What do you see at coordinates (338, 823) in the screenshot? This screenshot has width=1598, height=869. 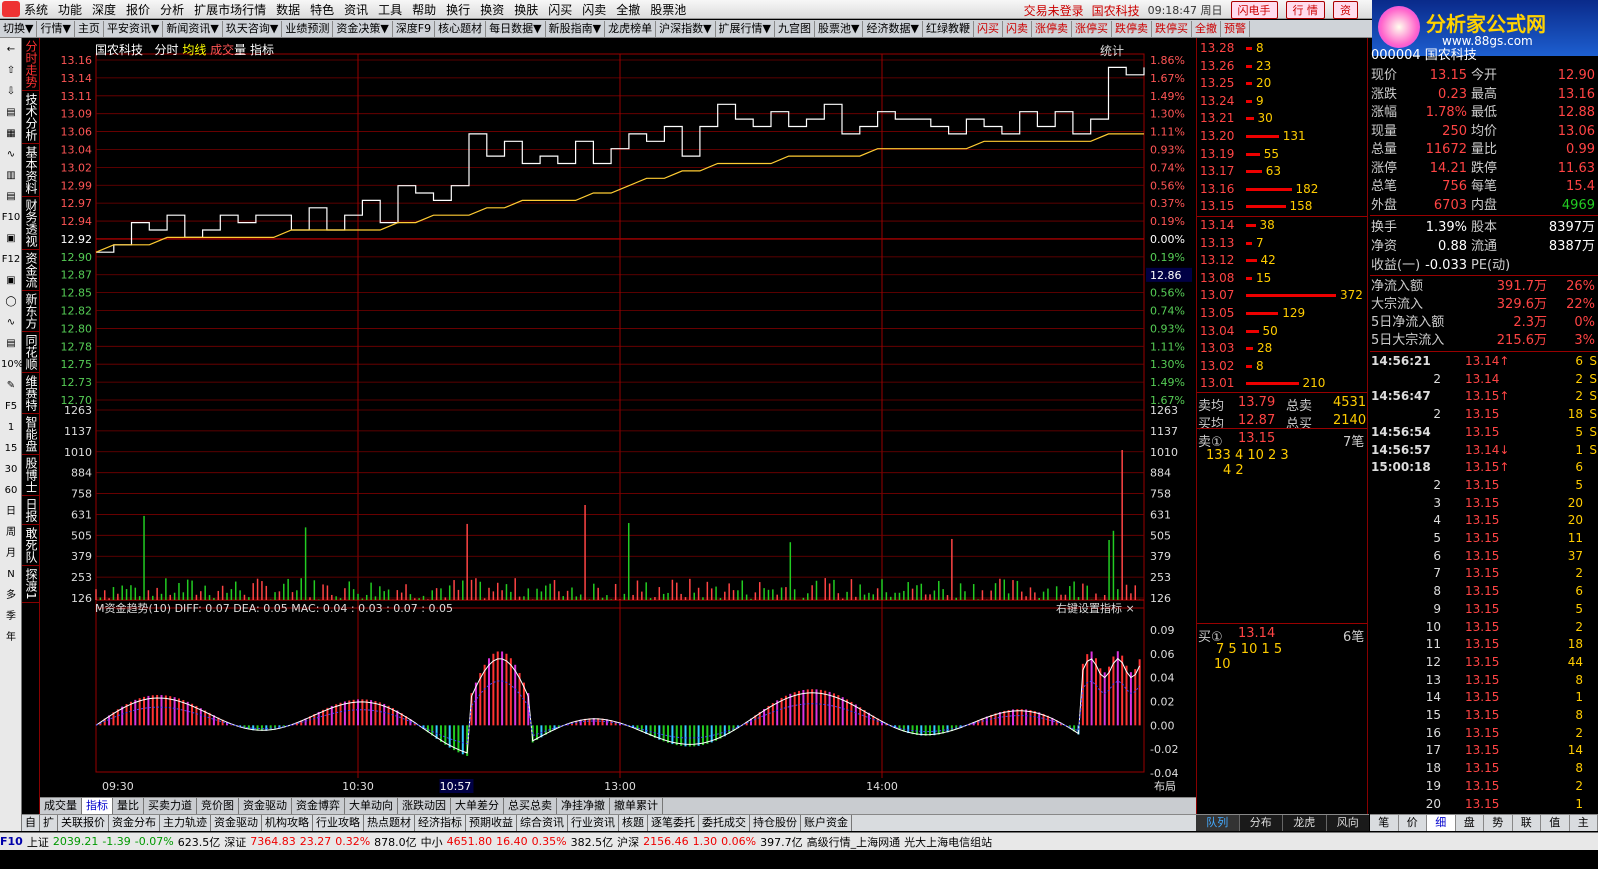 I see `function-tab: 行业攻略` at bounding box center [338, 823].